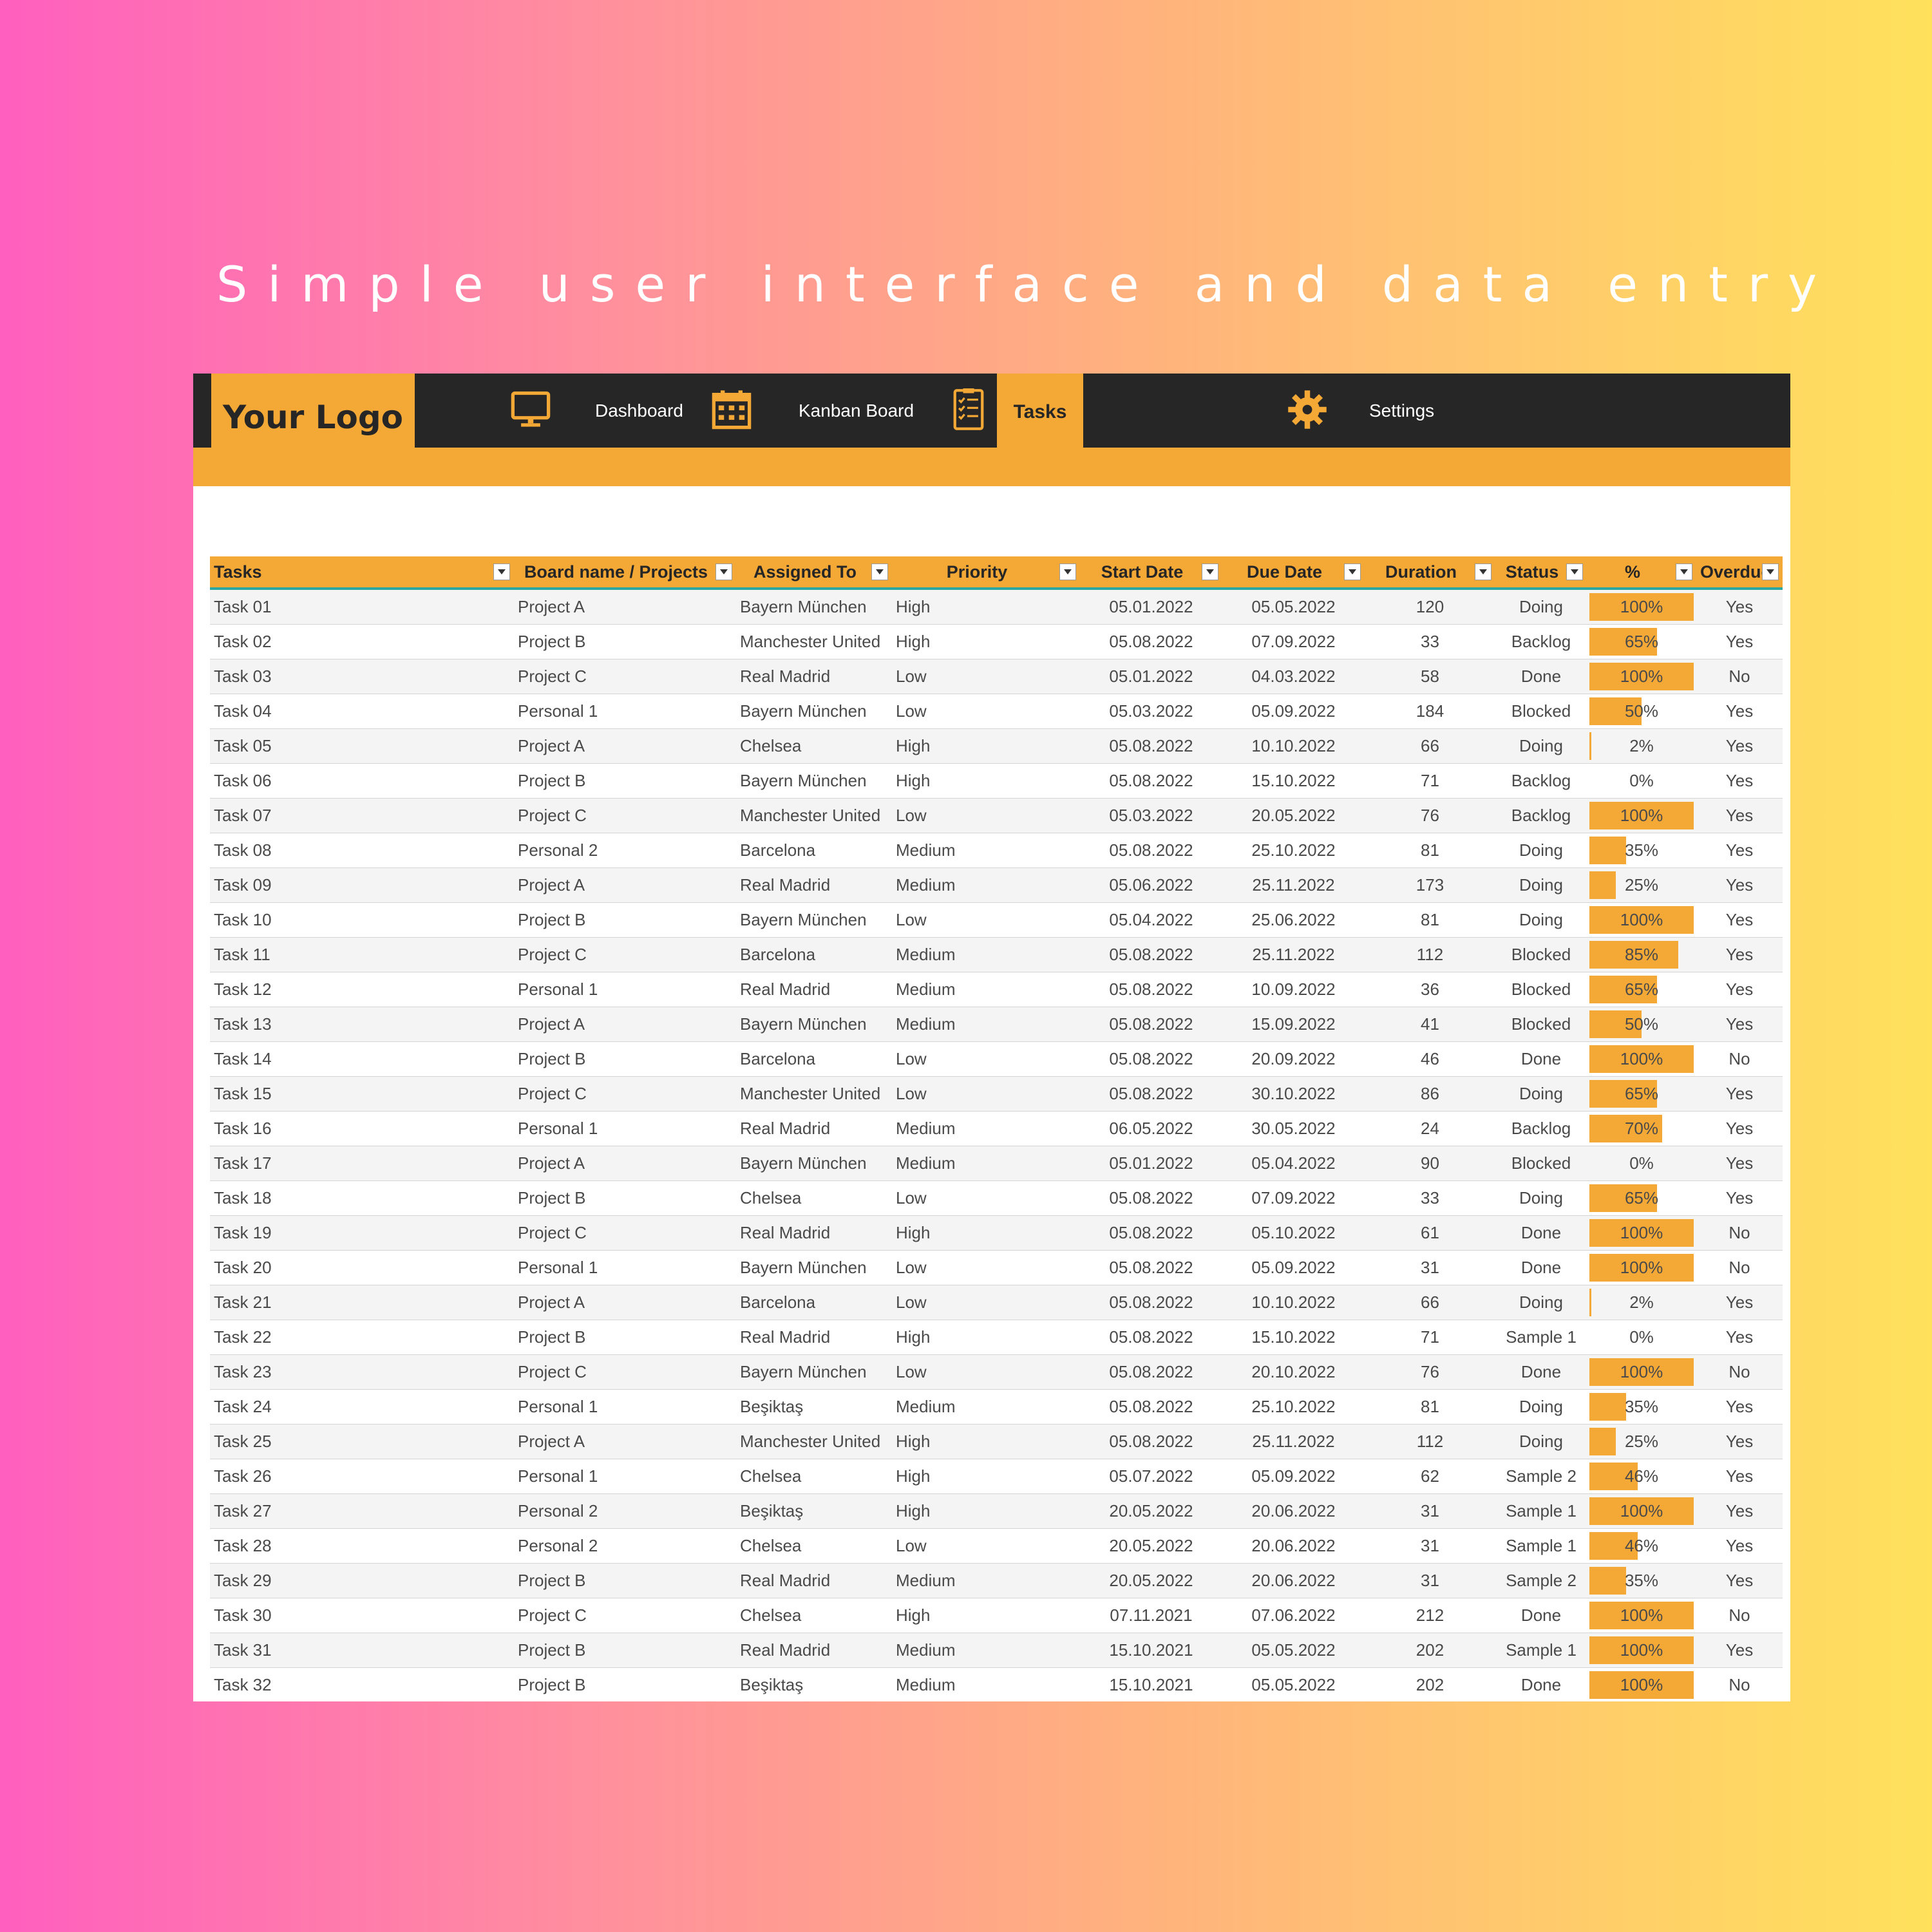  Describe the element at coordinates (1430, 954) in the screenshot. I see `cell-duration: 112` at that location.